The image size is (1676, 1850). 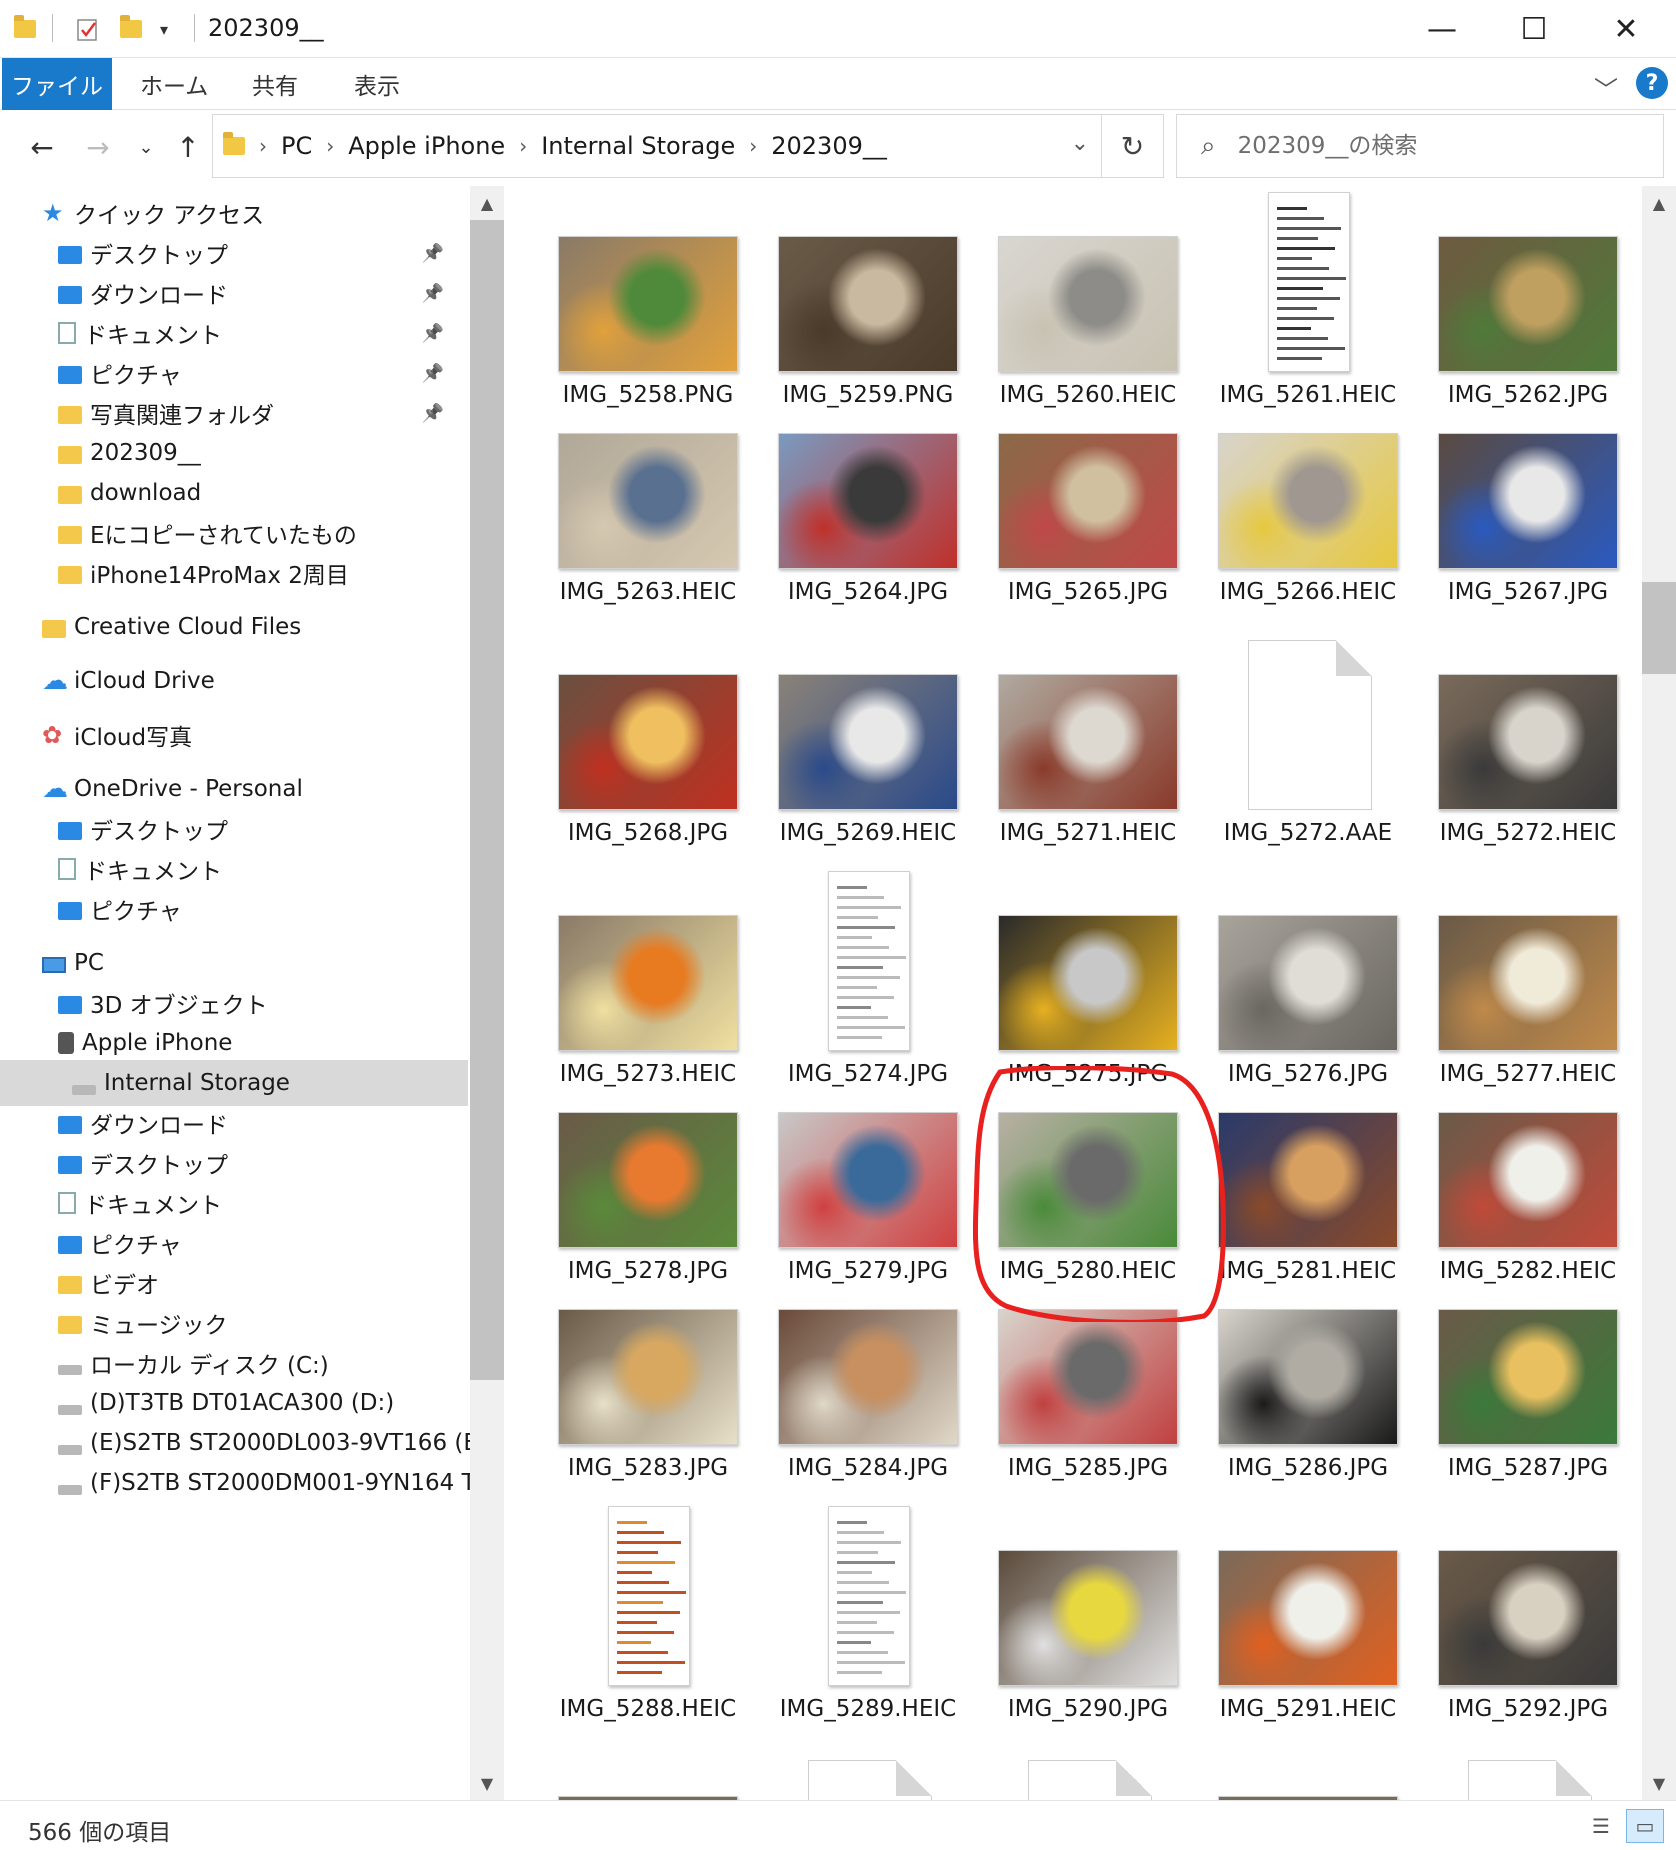 What do you see at coordinates (159, 296) in the screenshot?
I see `sidebar-item-label: ダウンロード` at bounding box center [159, 296].